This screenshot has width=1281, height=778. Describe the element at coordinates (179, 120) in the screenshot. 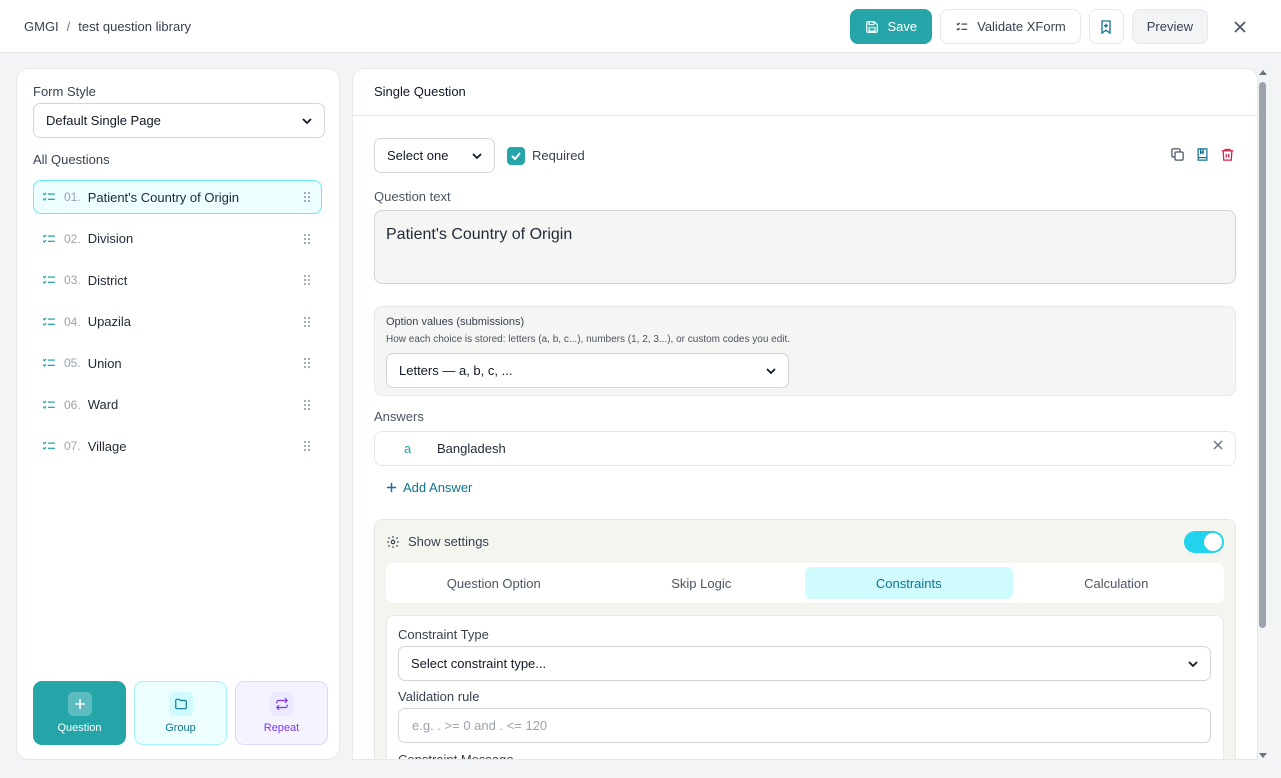

I see `form-style-select: Default Single Page` at that location.